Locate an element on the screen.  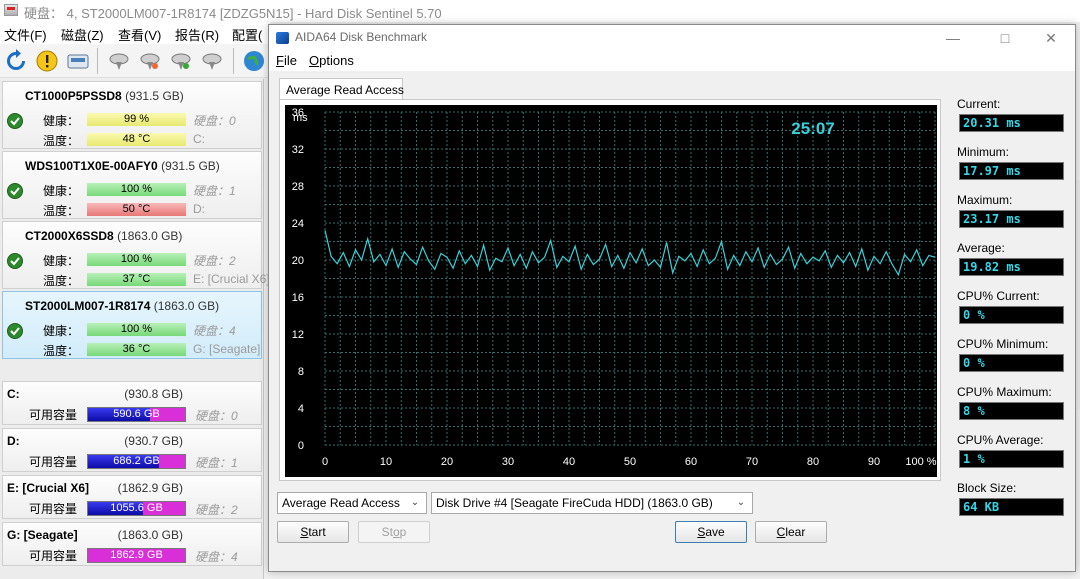
save-button: Save is located at coordinates (711, 532).